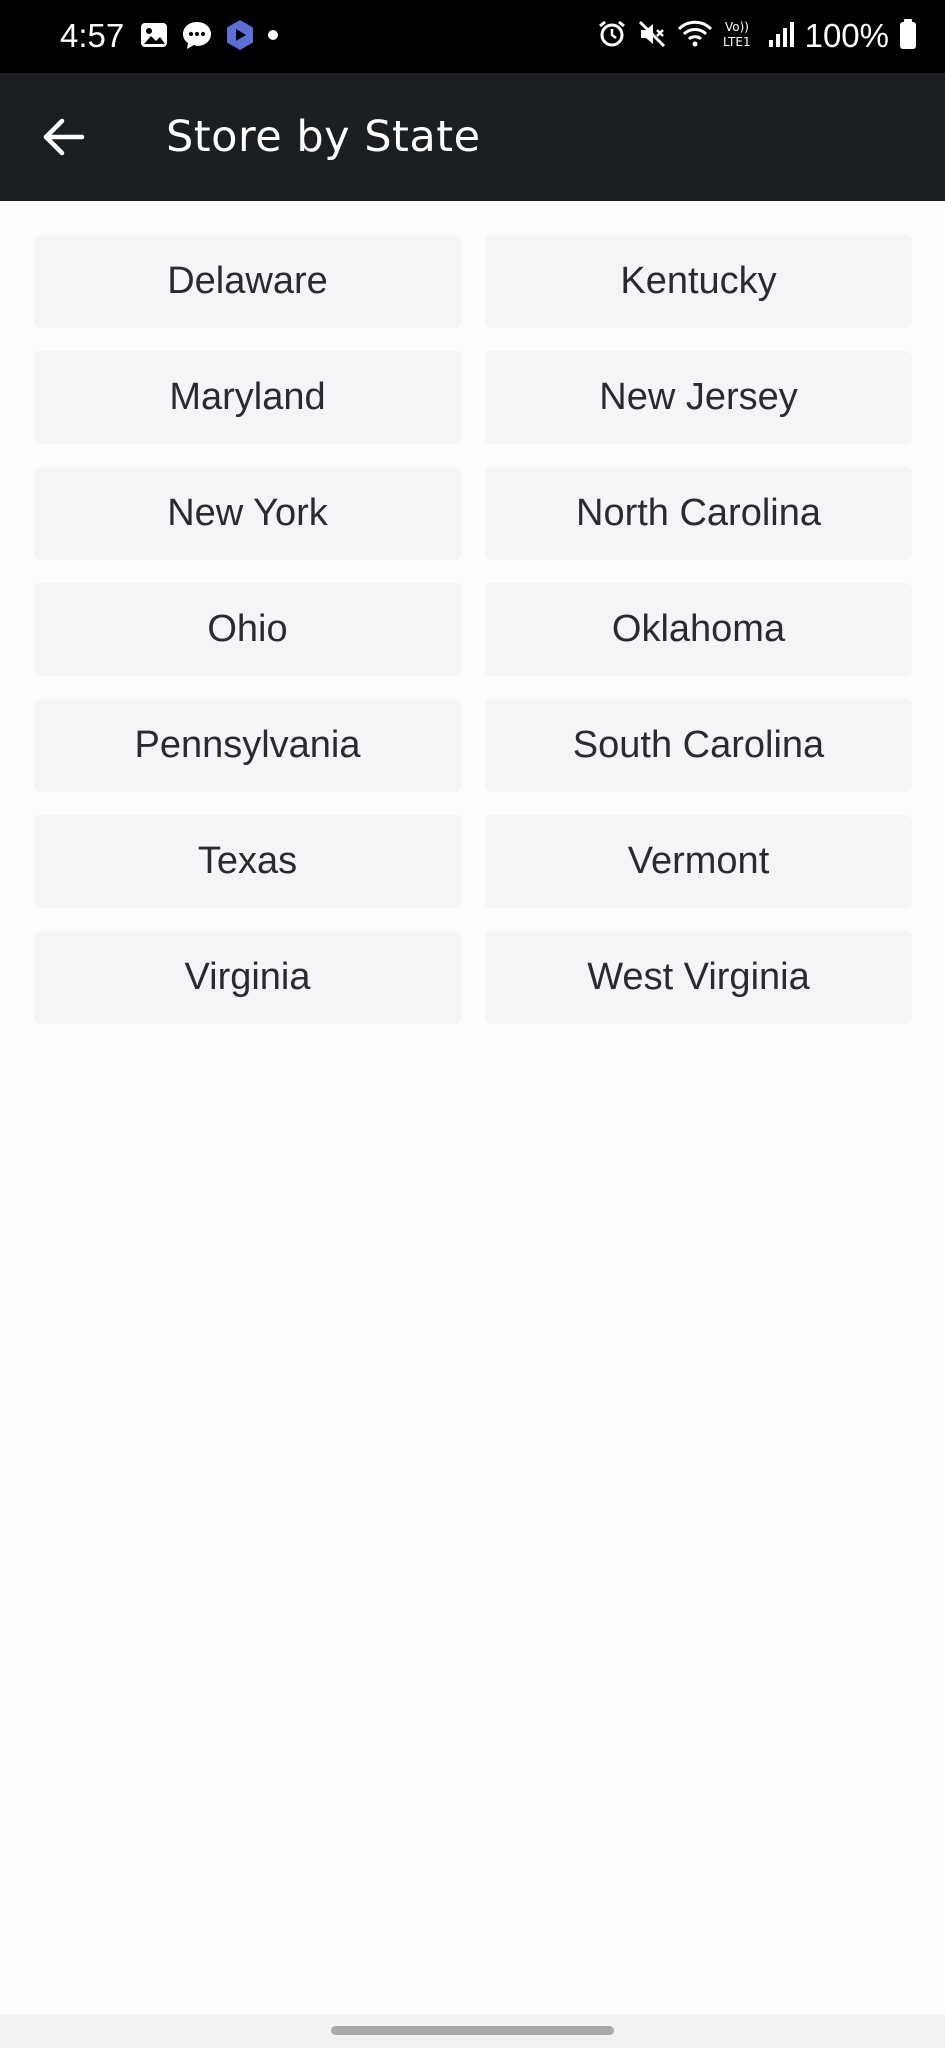 This screenshot has height=2048, width=945. I want to click on battery-percent: 100%, so click(846, 35).